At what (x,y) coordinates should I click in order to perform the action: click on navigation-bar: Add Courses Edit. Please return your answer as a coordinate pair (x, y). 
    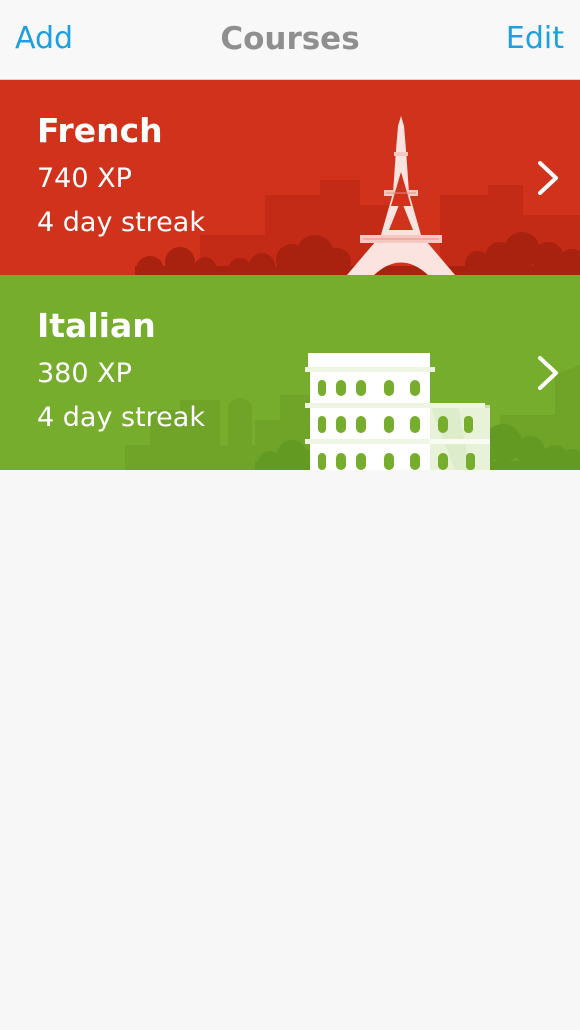
    Looking at the image, I should click on (290, 40).